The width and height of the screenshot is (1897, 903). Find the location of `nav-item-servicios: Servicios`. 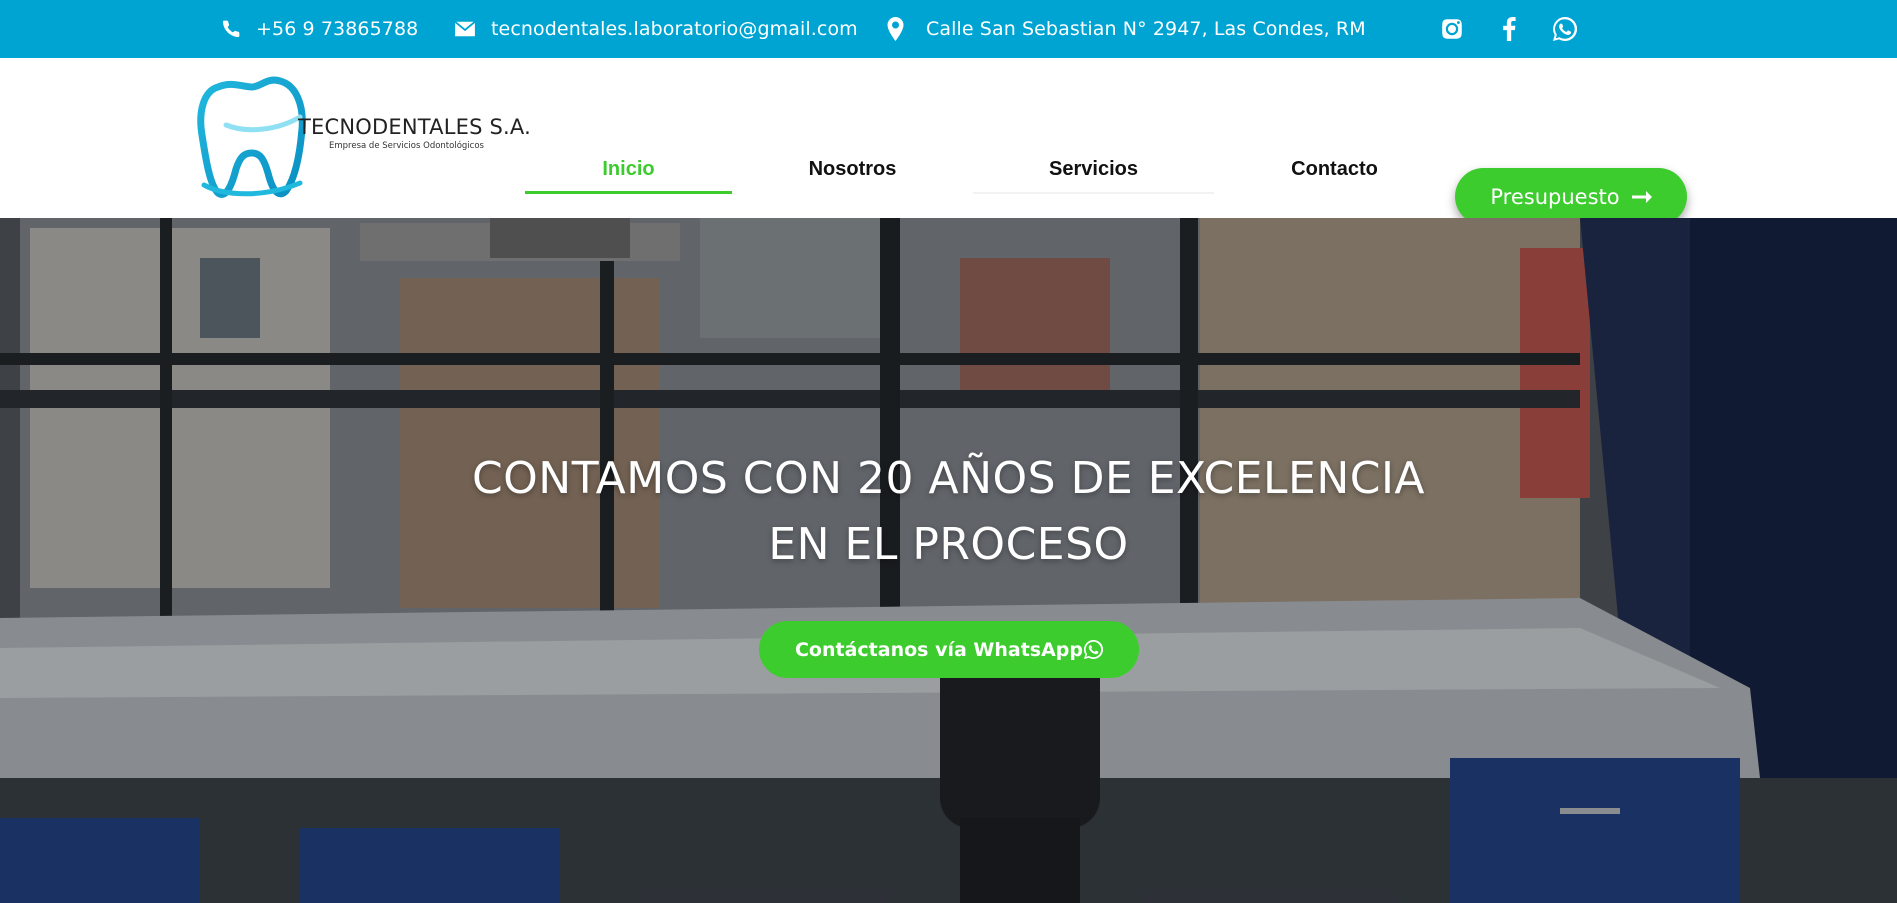

nav-item-servicios: Servicios is located at coordinates (1093, 169).